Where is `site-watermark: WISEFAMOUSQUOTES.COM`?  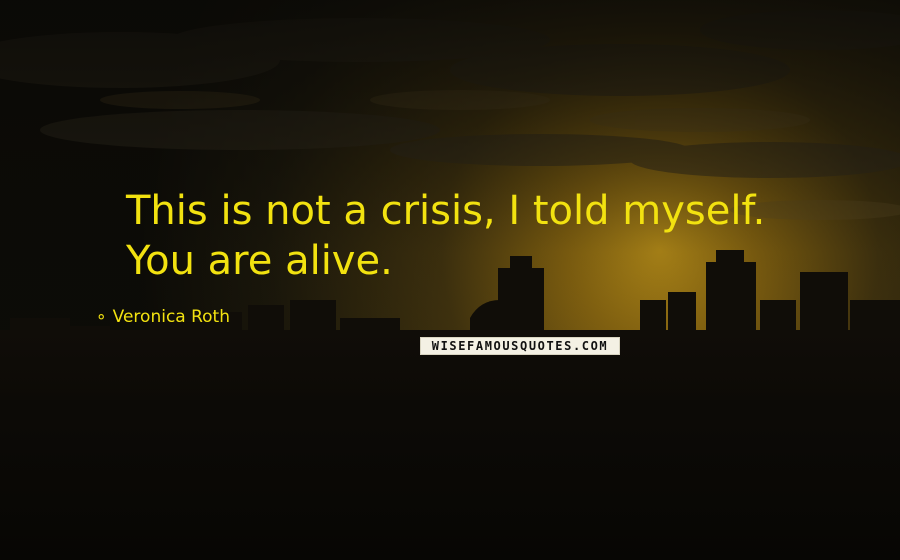
site-watermark: WISEFAMOUSQUOTES.COM is located at coordinates (520, 346).